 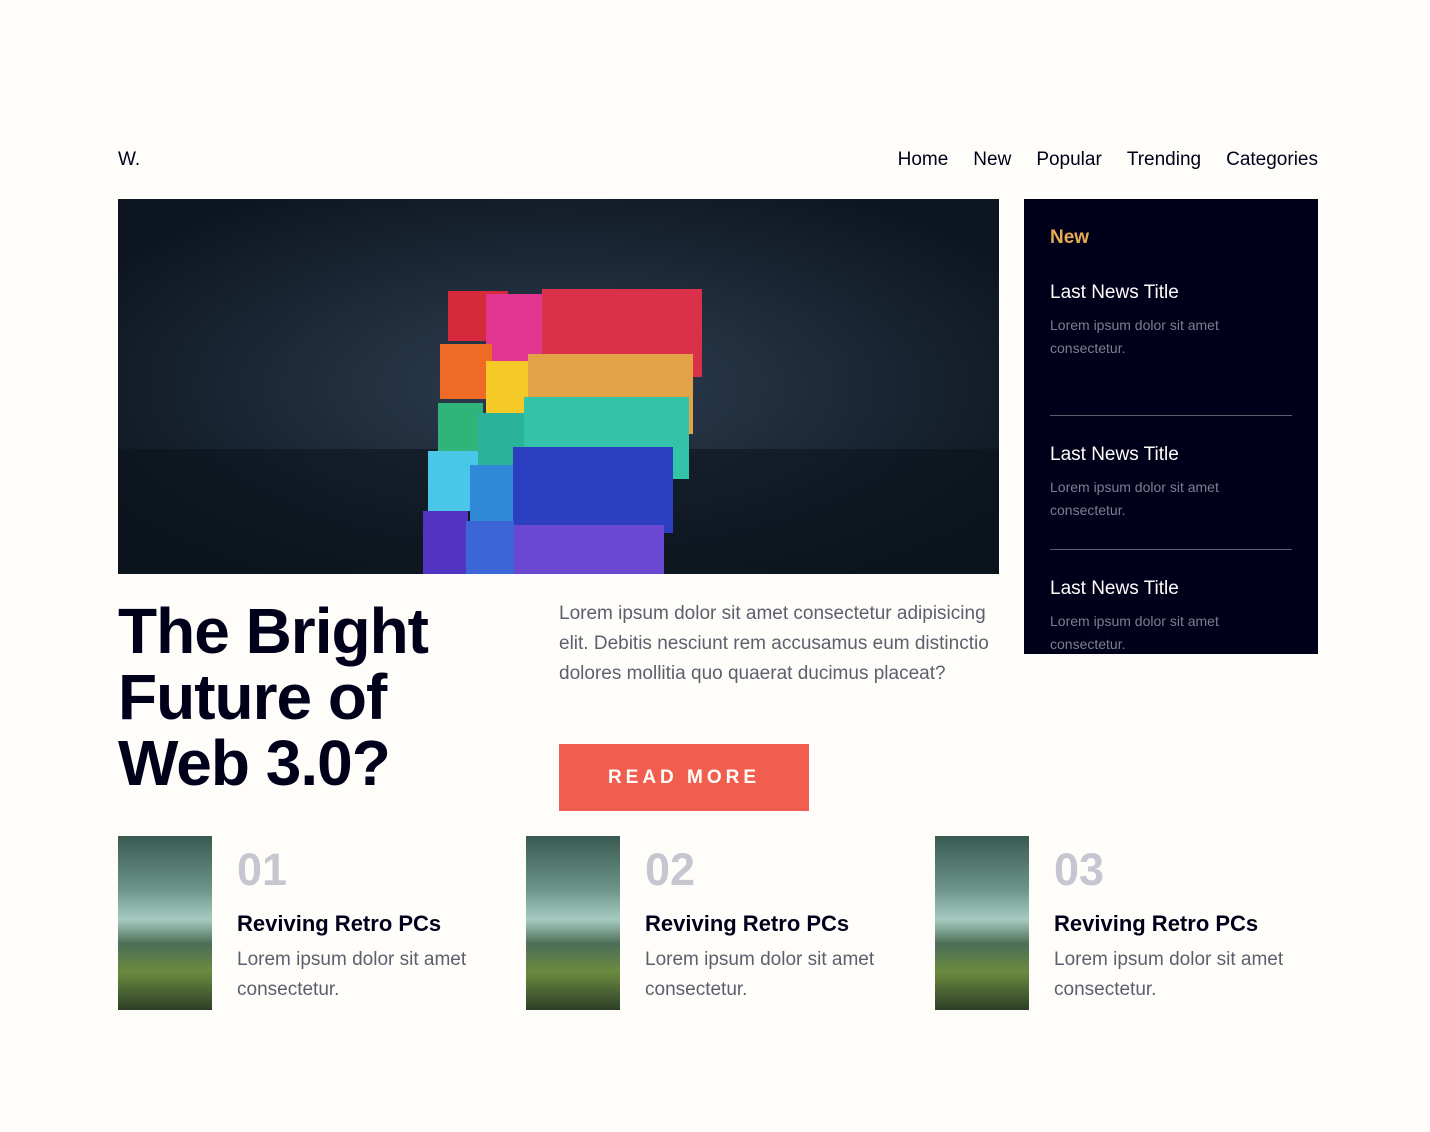 What do you see at coordinates (670, 869) in the screenshot?
I see `card-number: 02` at bounding box center [670, 869].